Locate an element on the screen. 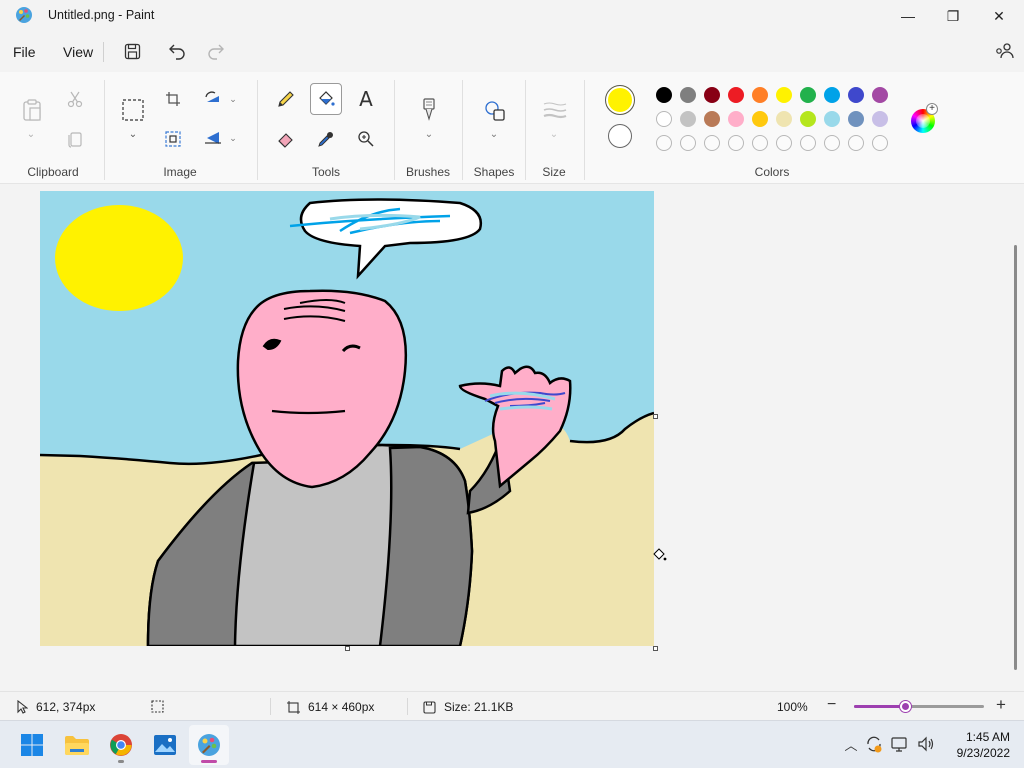  brushes-group-label: Brushes is located at coordinates (428, 172).